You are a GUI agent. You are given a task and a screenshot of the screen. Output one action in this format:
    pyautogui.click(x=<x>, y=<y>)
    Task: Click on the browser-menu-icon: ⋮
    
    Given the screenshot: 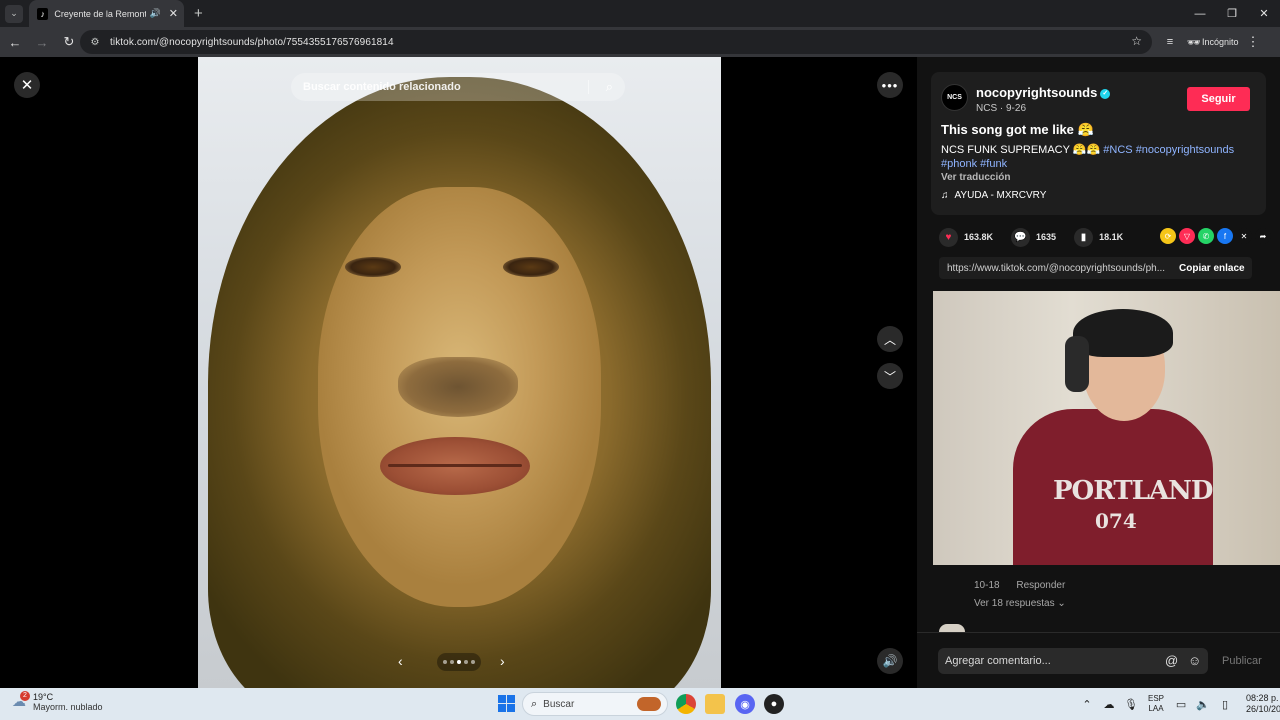 What is the action you would take?
    pyautogui.click(x=1253, y=42)
    